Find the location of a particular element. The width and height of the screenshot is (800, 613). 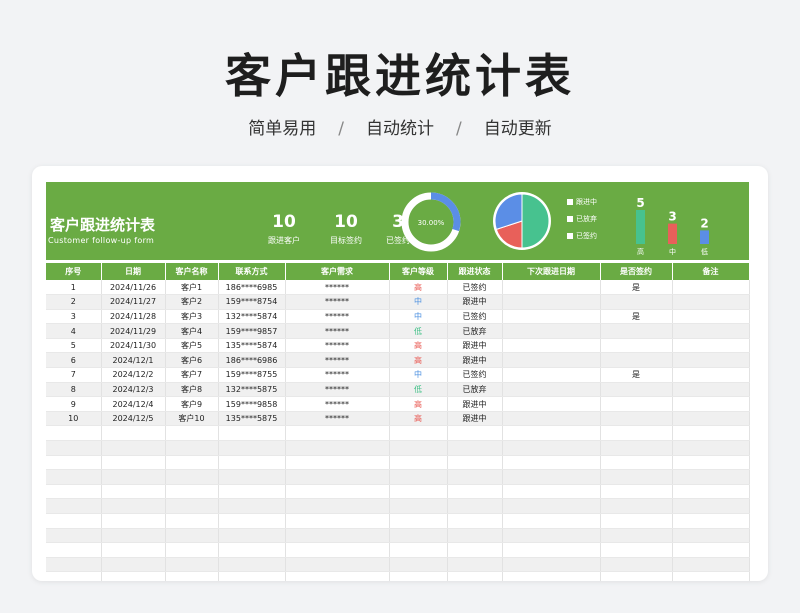

table-cell: 159****9857 is located at coordinates (252, 331).